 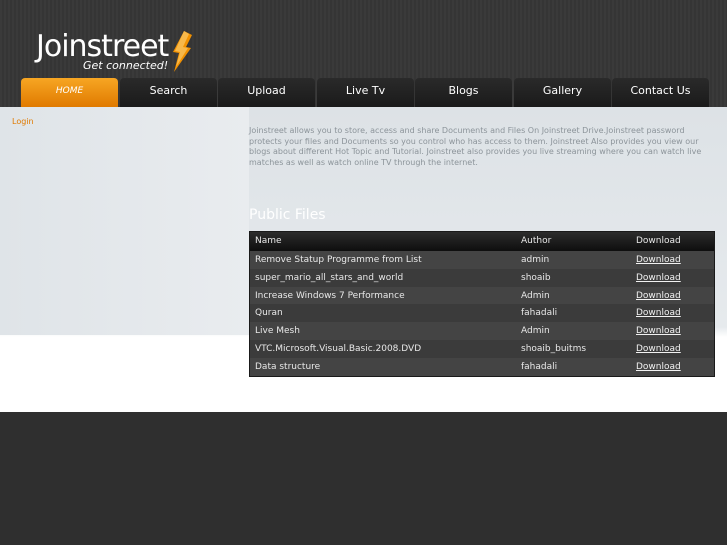 What do you see at coordinates (168, 92) in the screenshot?
I see `nav-item-search: Search` at bounding box center [168, 92].